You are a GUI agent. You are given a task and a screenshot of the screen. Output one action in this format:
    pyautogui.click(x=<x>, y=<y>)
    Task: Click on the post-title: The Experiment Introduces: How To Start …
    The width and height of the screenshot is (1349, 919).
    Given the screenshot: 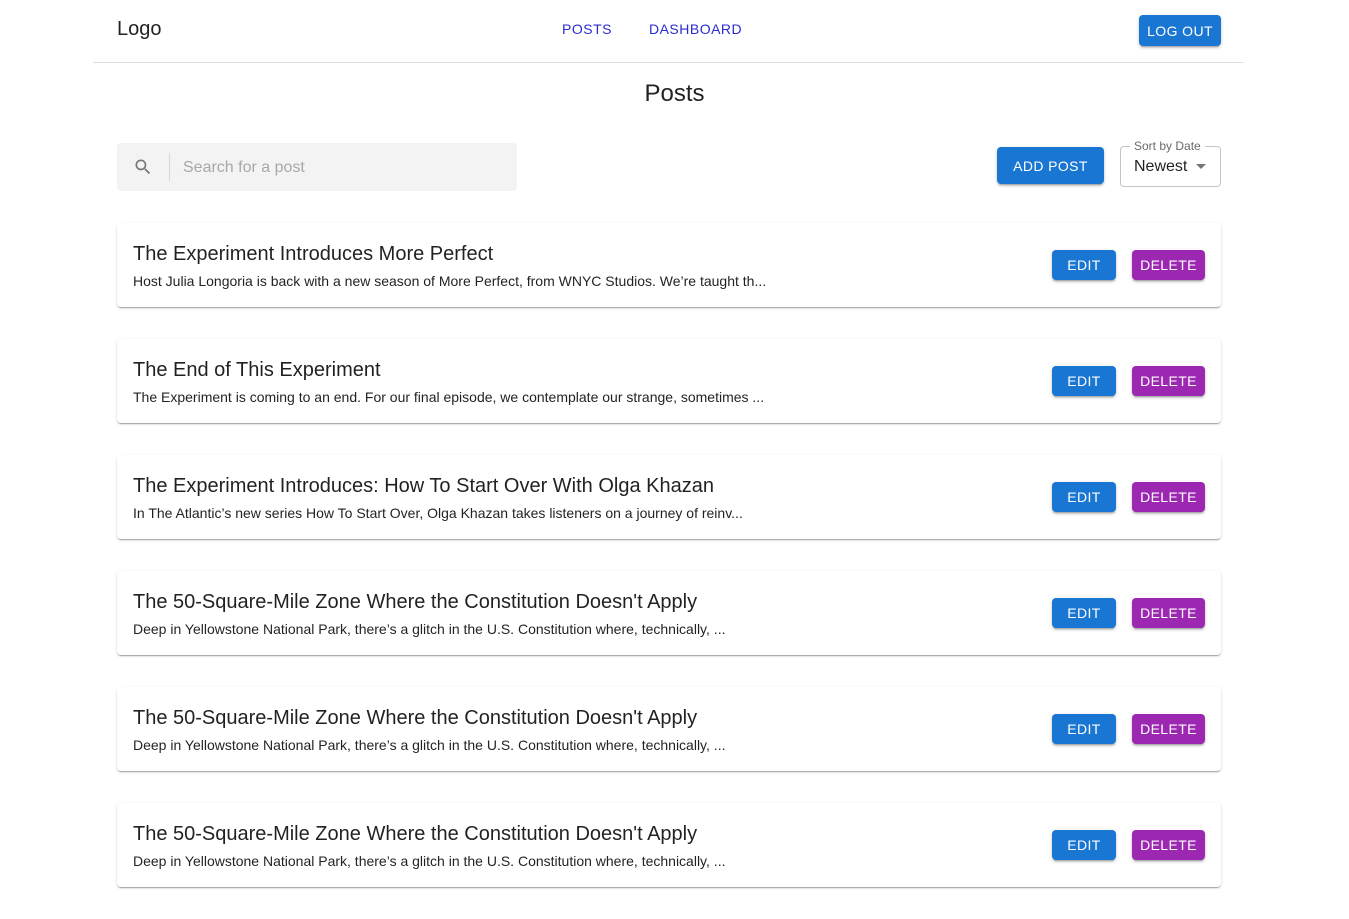 What is the action you would take?
    pyautogui.click(x=423, y=486)
    